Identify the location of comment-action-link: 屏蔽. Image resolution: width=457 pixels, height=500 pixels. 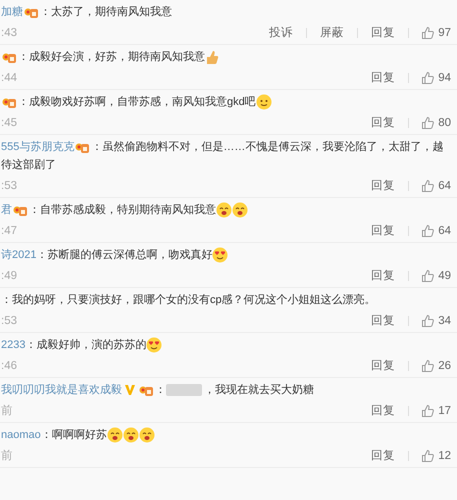
(332, 33).